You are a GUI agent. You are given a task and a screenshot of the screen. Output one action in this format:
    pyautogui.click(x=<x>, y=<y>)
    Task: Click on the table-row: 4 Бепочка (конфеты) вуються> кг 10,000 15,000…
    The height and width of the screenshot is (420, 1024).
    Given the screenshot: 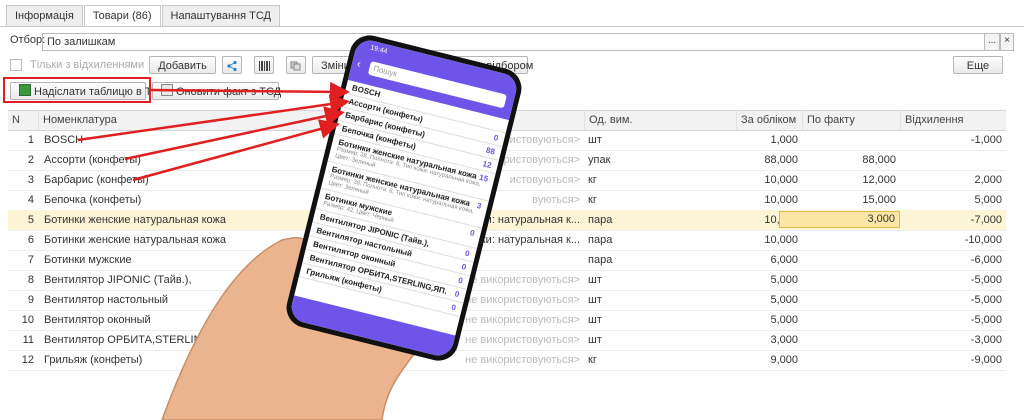 What is the action you would take?
    pyautogui.click(x=507, y=200)
    